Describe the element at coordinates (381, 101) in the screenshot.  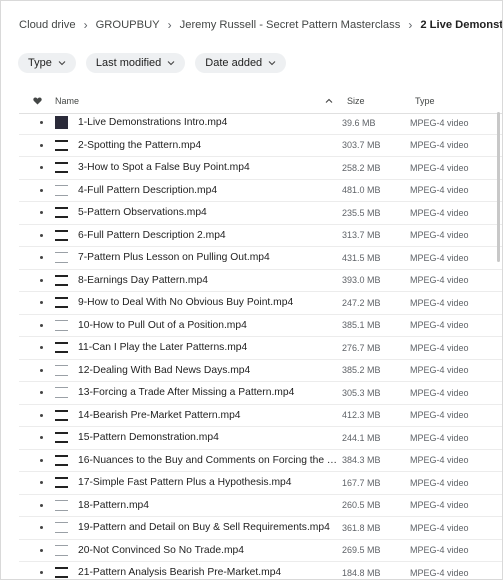
I see `size-column-header: Size` at that location.